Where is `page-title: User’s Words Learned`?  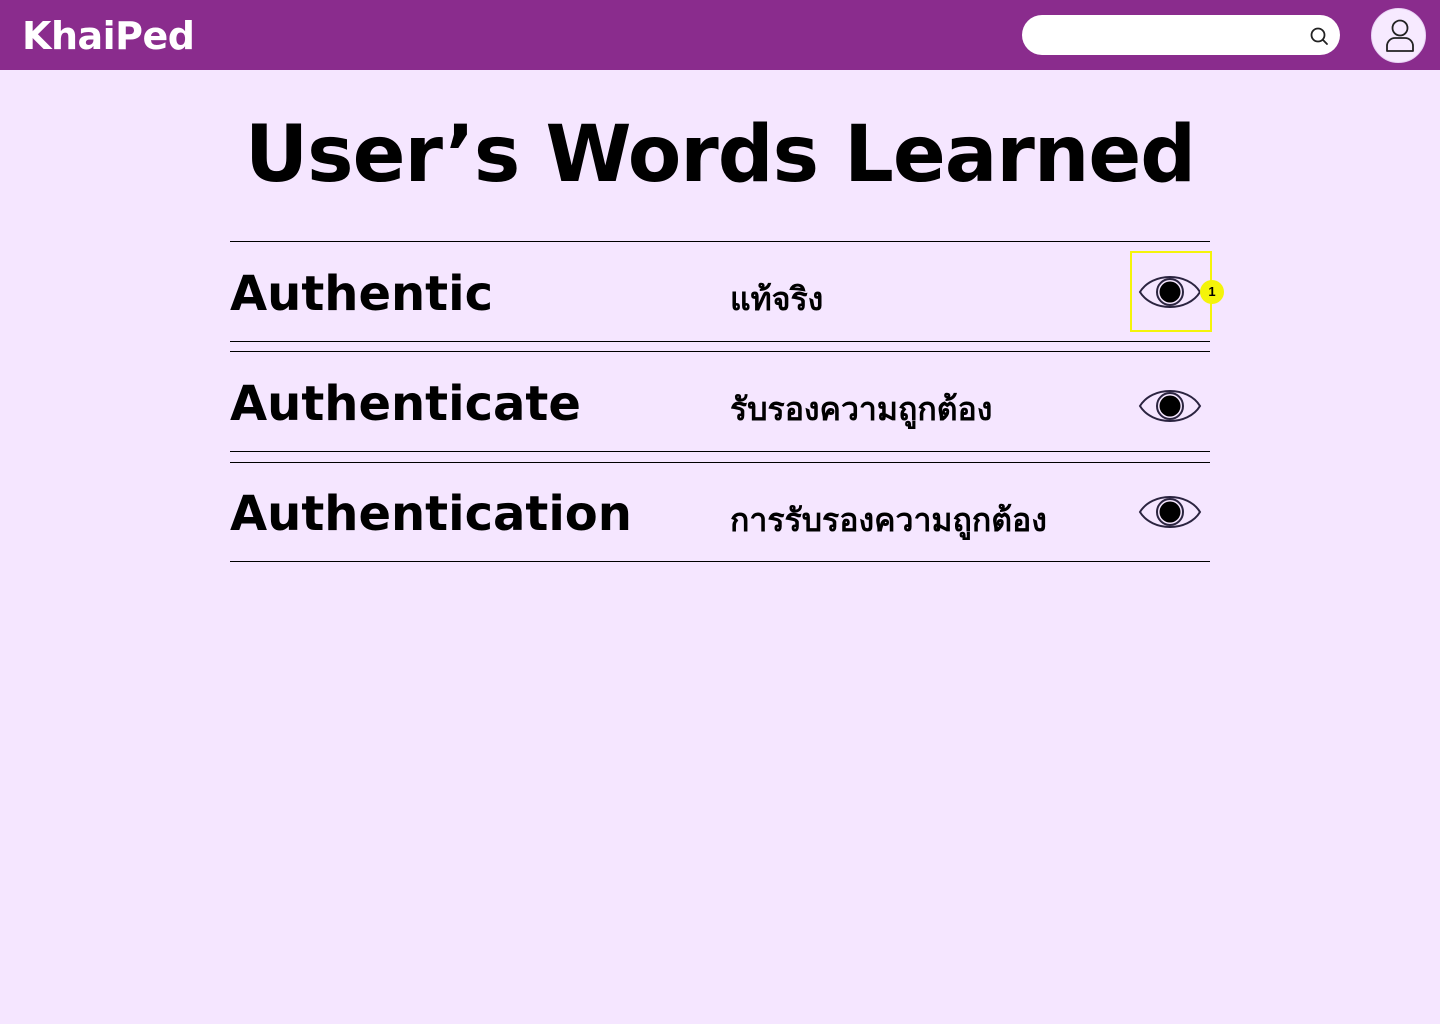 page-title: User’s Words Learned is located at coordinates (720, 155).